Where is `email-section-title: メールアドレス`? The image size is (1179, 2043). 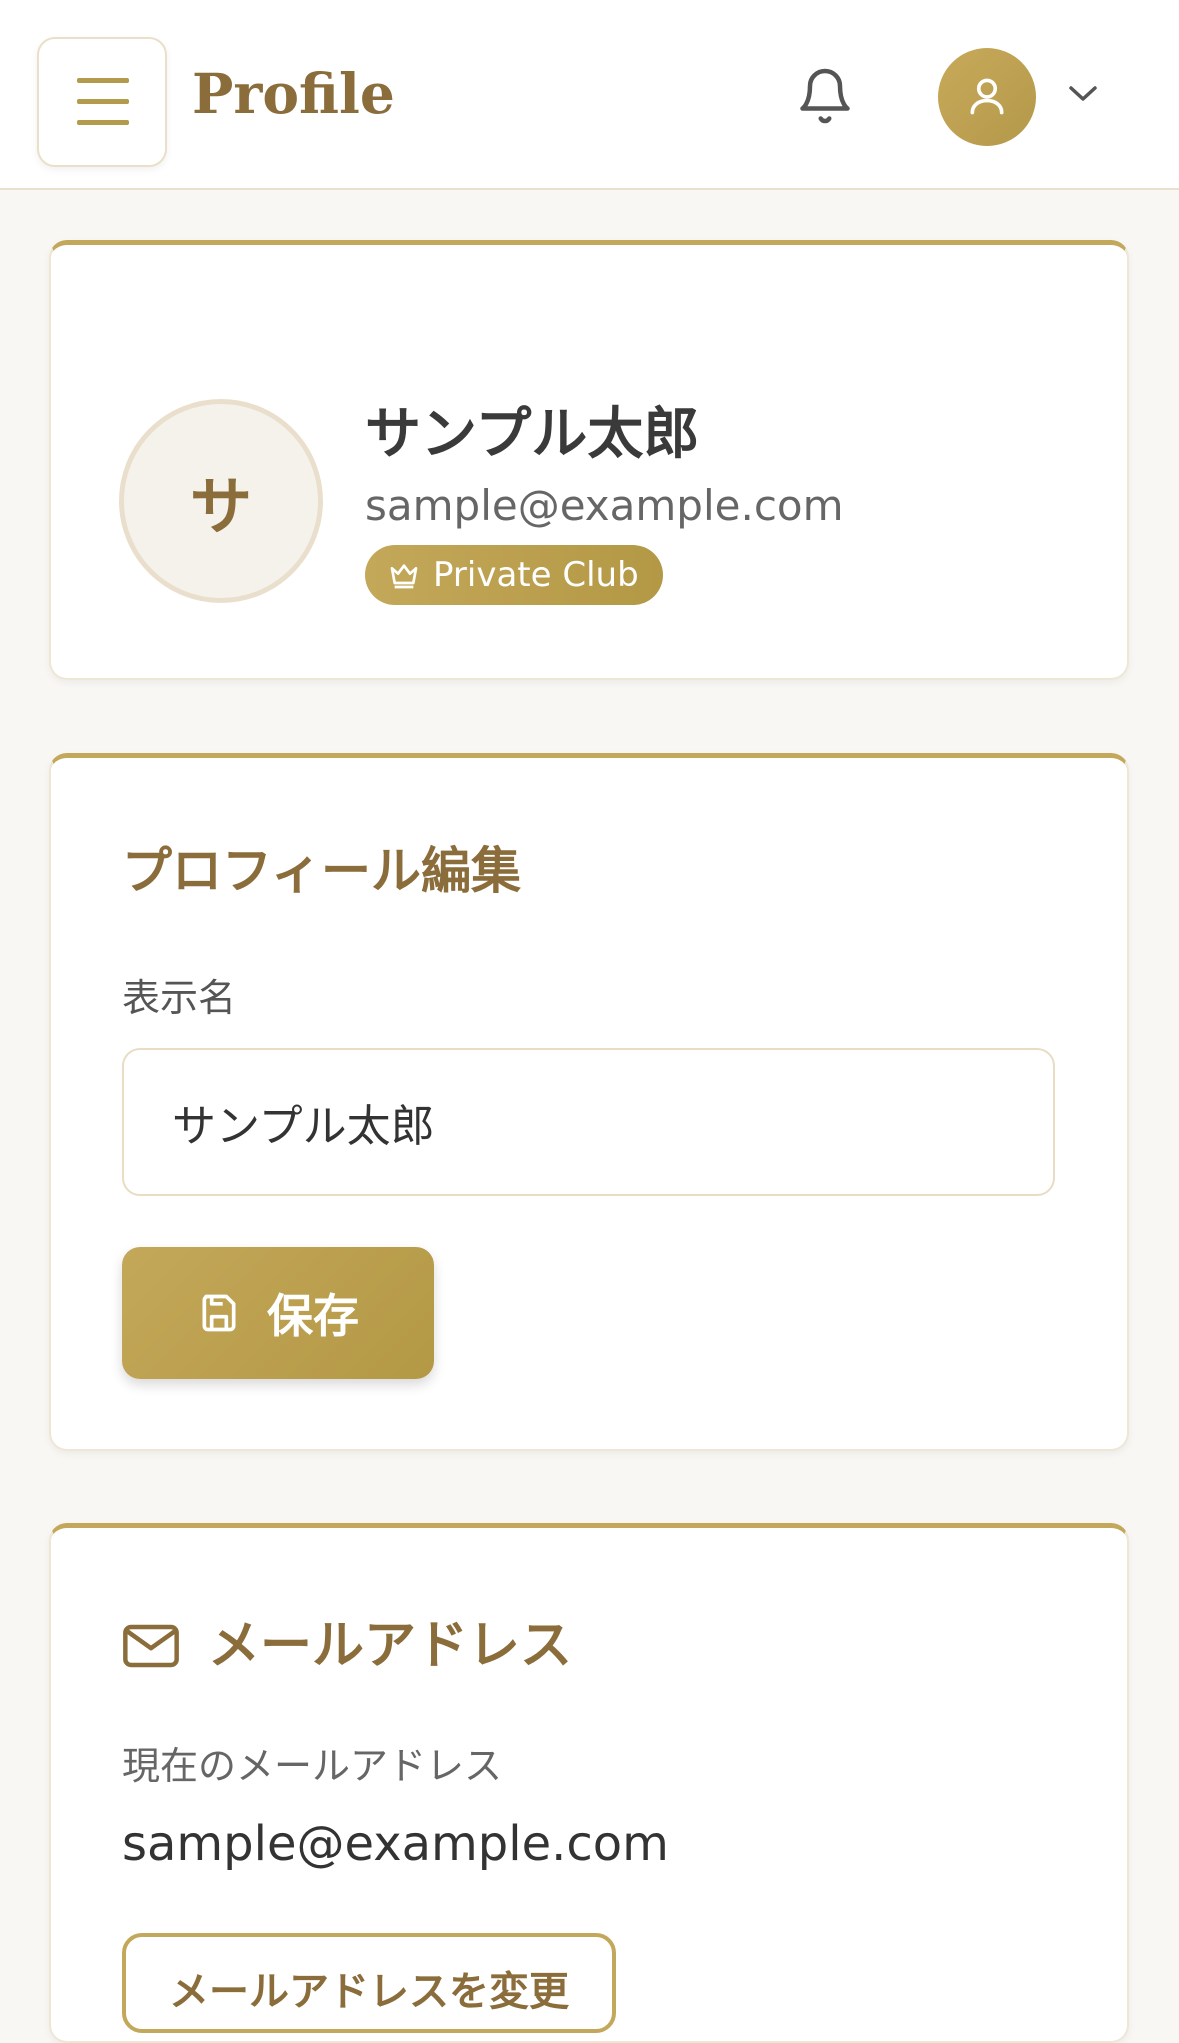 email-section-title: メールアドレス is located at coordinates (347, 1646).